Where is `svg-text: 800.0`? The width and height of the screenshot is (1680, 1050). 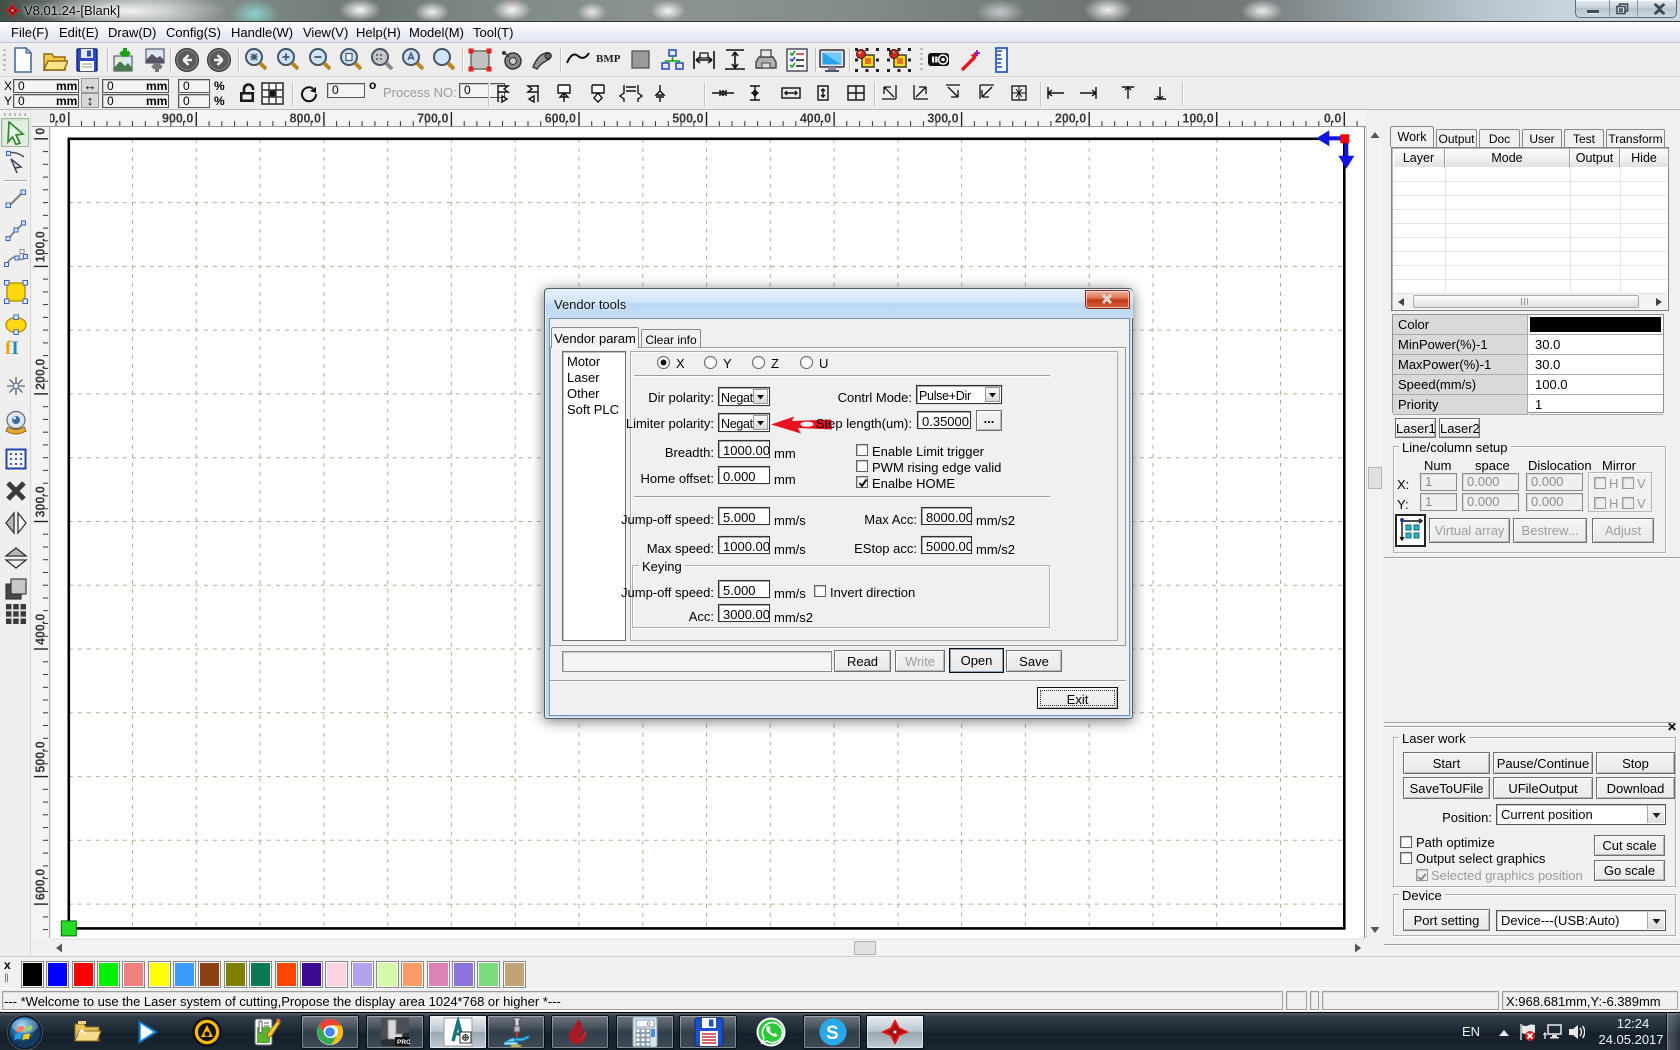 svg-text: 800.0 is located at coordinates (305, 119).